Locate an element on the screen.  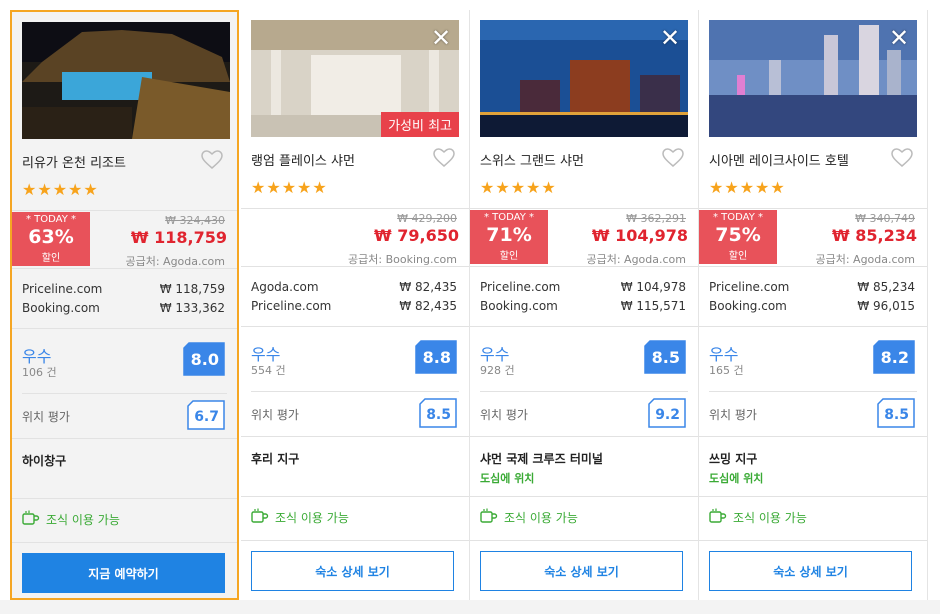
original-price: ₩ 429,200 is located at coordinates (427, 218).